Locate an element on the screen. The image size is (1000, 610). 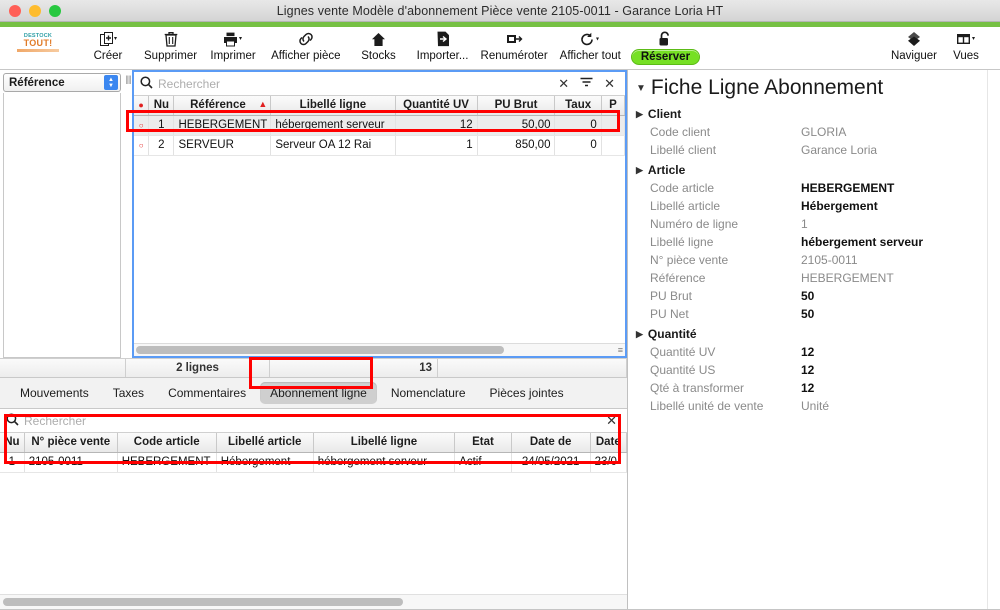
col-header-p: P is located at coordinates (613, 106).